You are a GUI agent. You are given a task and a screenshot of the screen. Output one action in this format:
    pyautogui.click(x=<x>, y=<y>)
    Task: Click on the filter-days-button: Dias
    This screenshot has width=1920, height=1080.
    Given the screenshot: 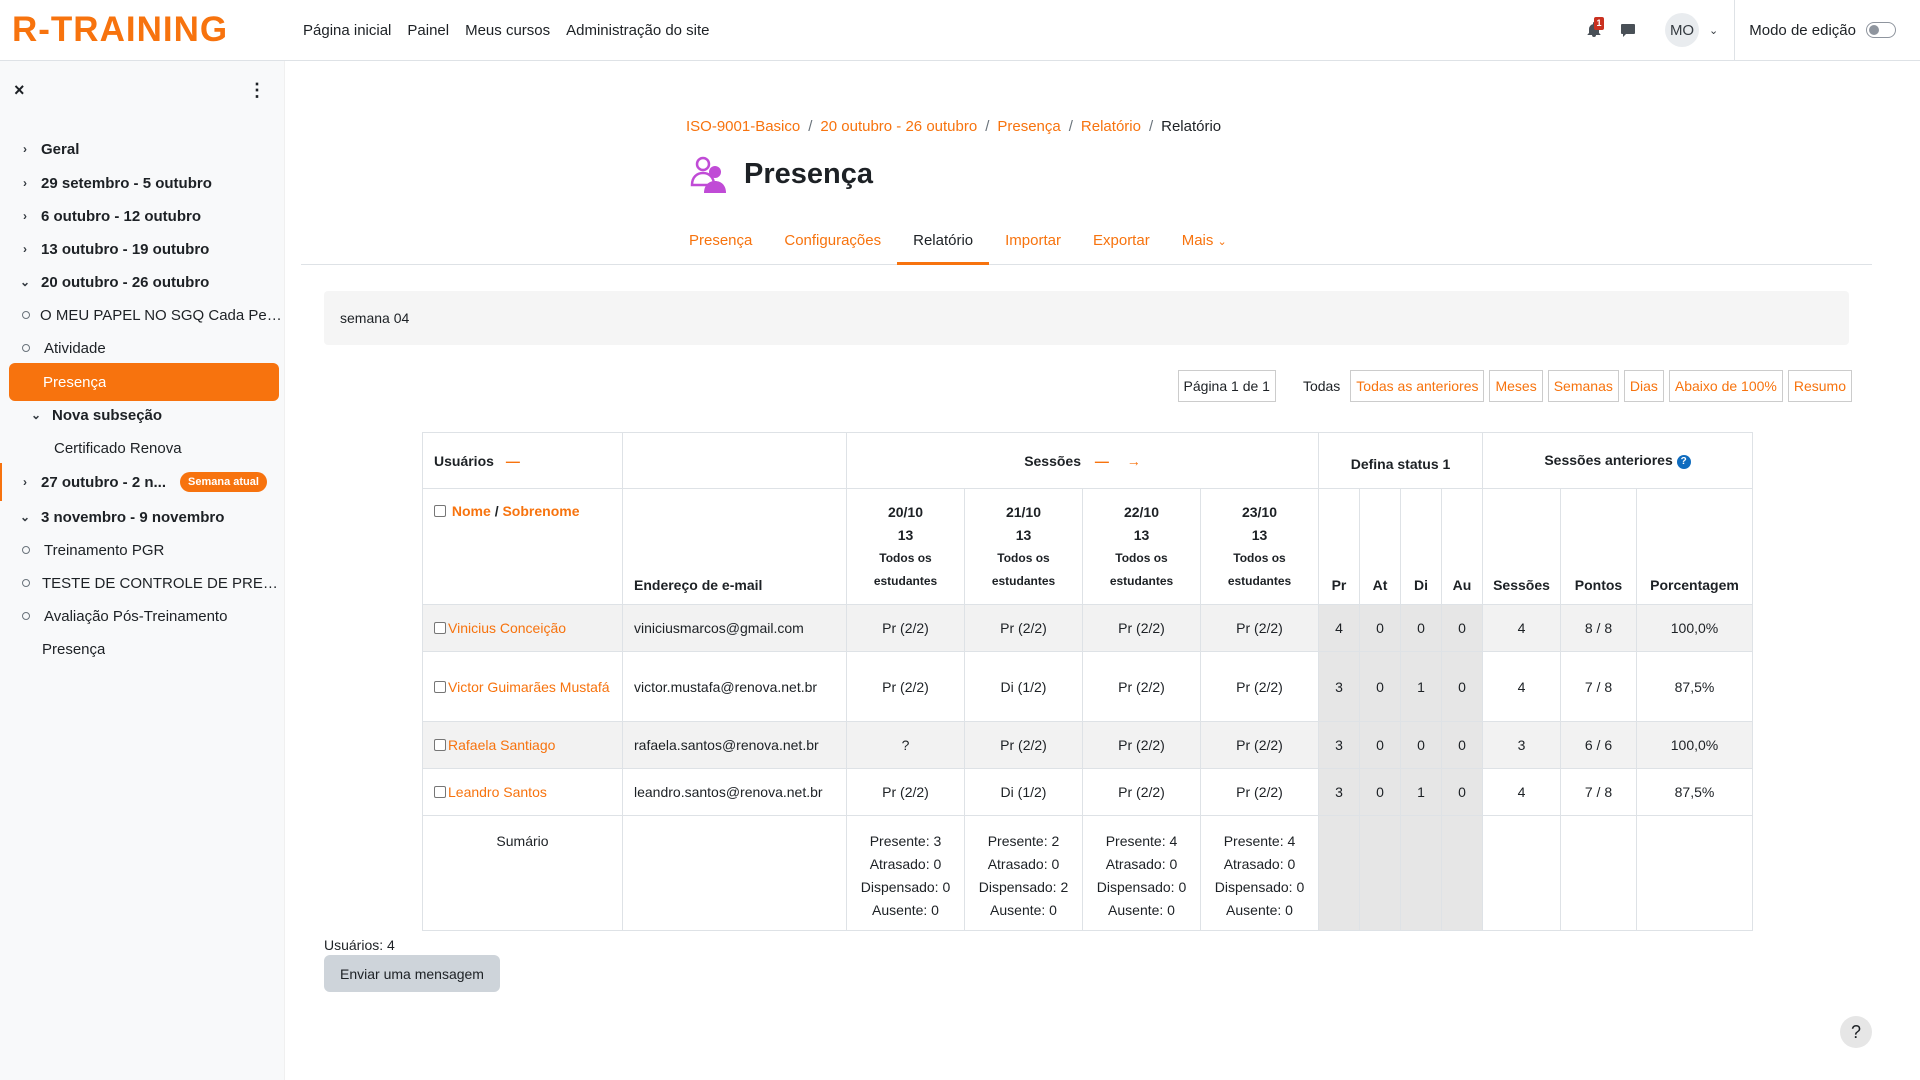 What is the action you would take?
    pyautogui.click(x=1643, y=386)
    